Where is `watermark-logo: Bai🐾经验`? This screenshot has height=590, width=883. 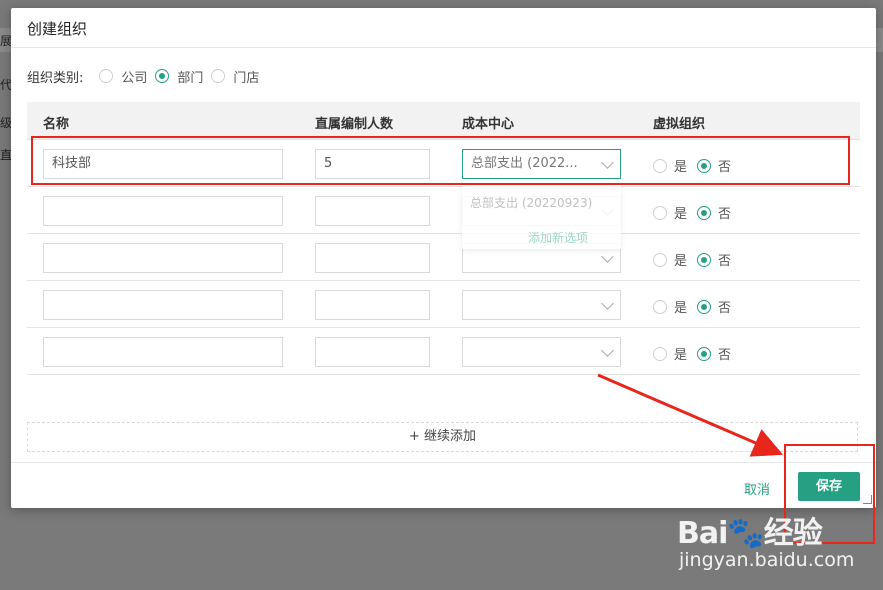 watermark-logo: Bai🐾经验 is located at coordinates (750, 533).